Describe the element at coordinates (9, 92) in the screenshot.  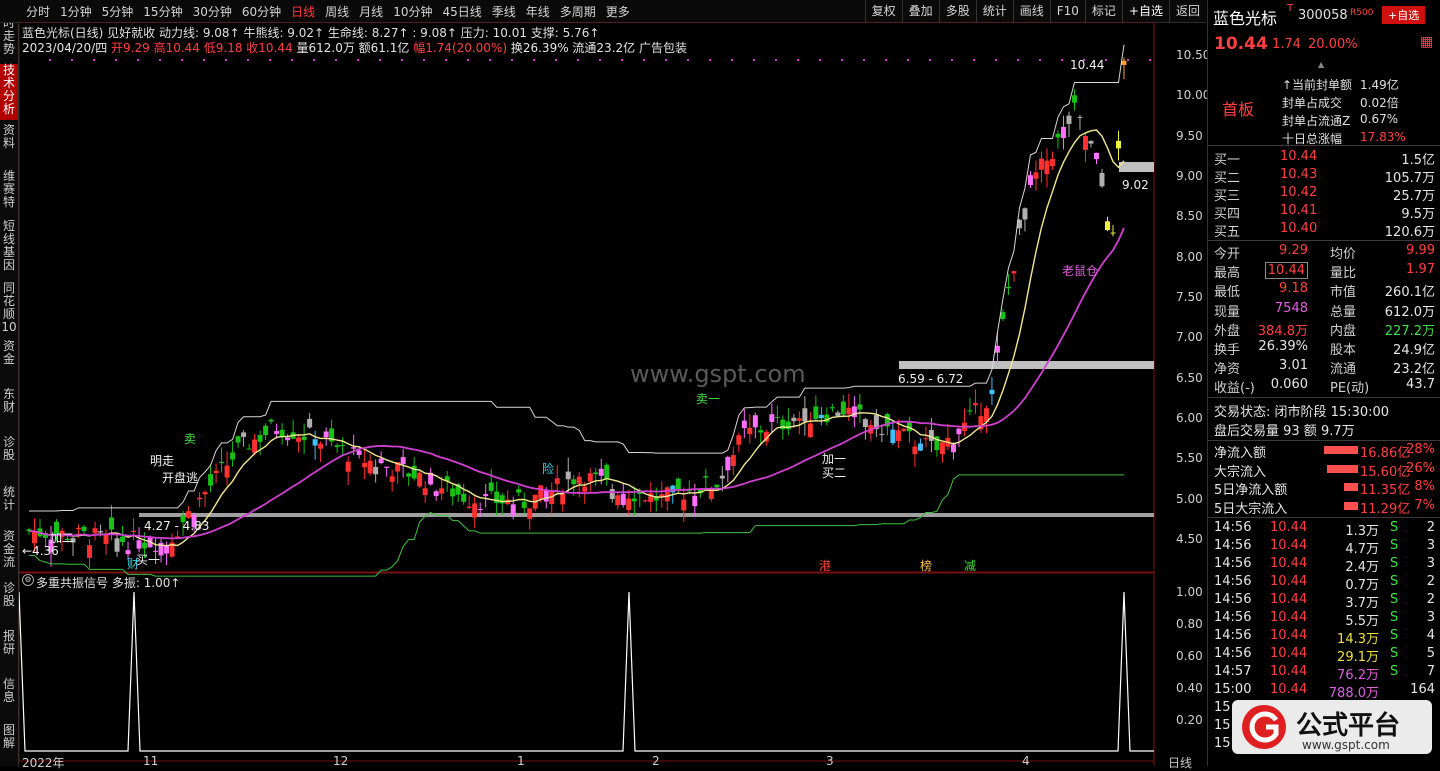
I see `left-tab-1: 技术分析` at that location.